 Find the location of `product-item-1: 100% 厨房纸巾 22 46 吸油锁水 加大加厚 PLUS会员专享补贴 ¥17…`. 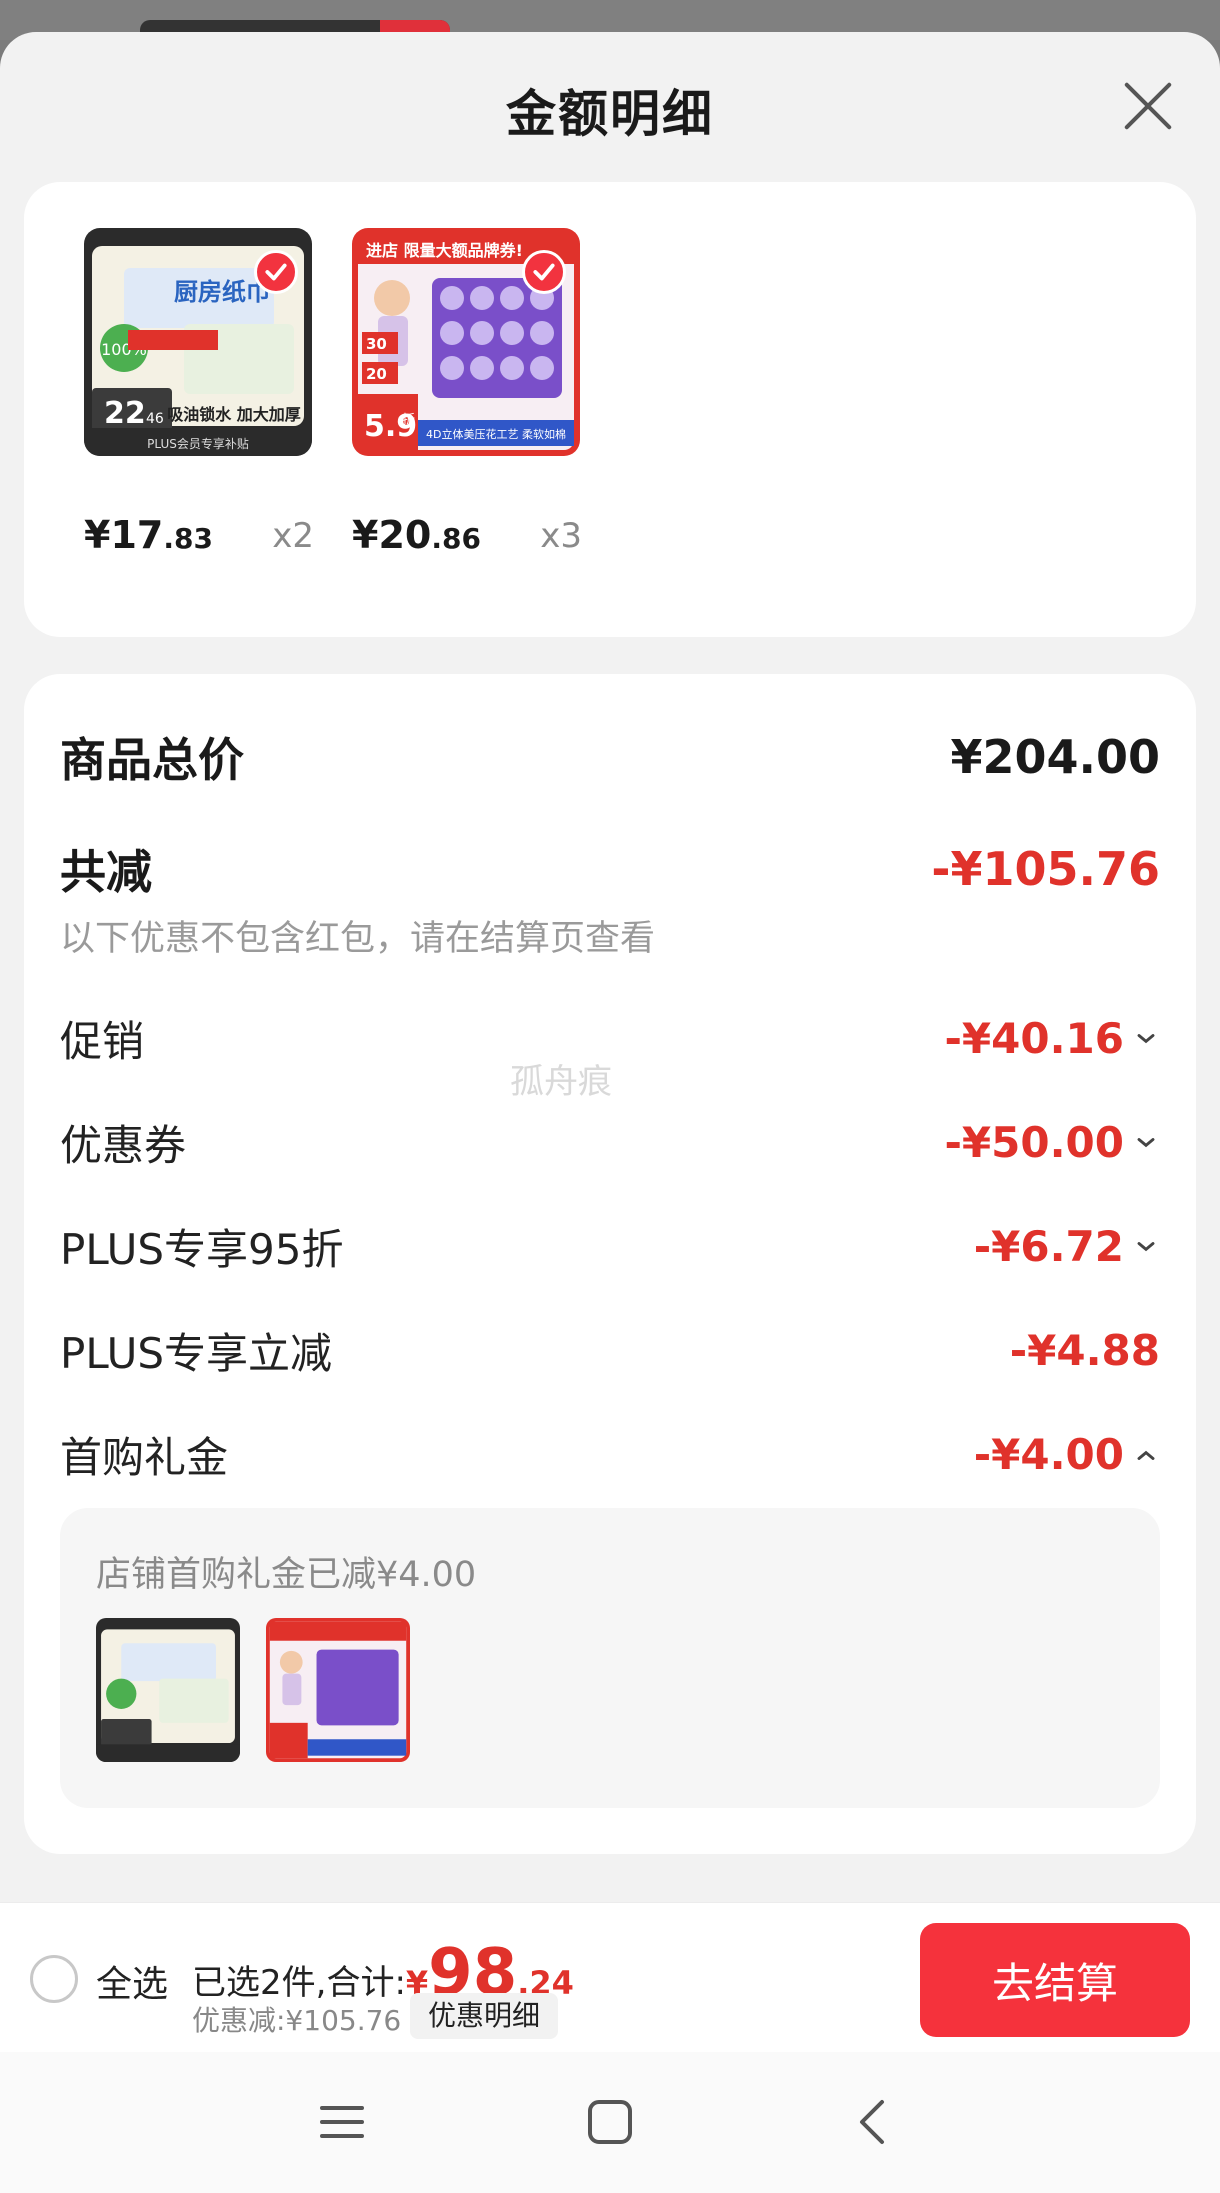

product-item-1: 100% 厨房纸巾 22 46 吸油锁水 加大加厚 PLUS会员专享补贴 ¥17… is located at coordinates (199, 392).